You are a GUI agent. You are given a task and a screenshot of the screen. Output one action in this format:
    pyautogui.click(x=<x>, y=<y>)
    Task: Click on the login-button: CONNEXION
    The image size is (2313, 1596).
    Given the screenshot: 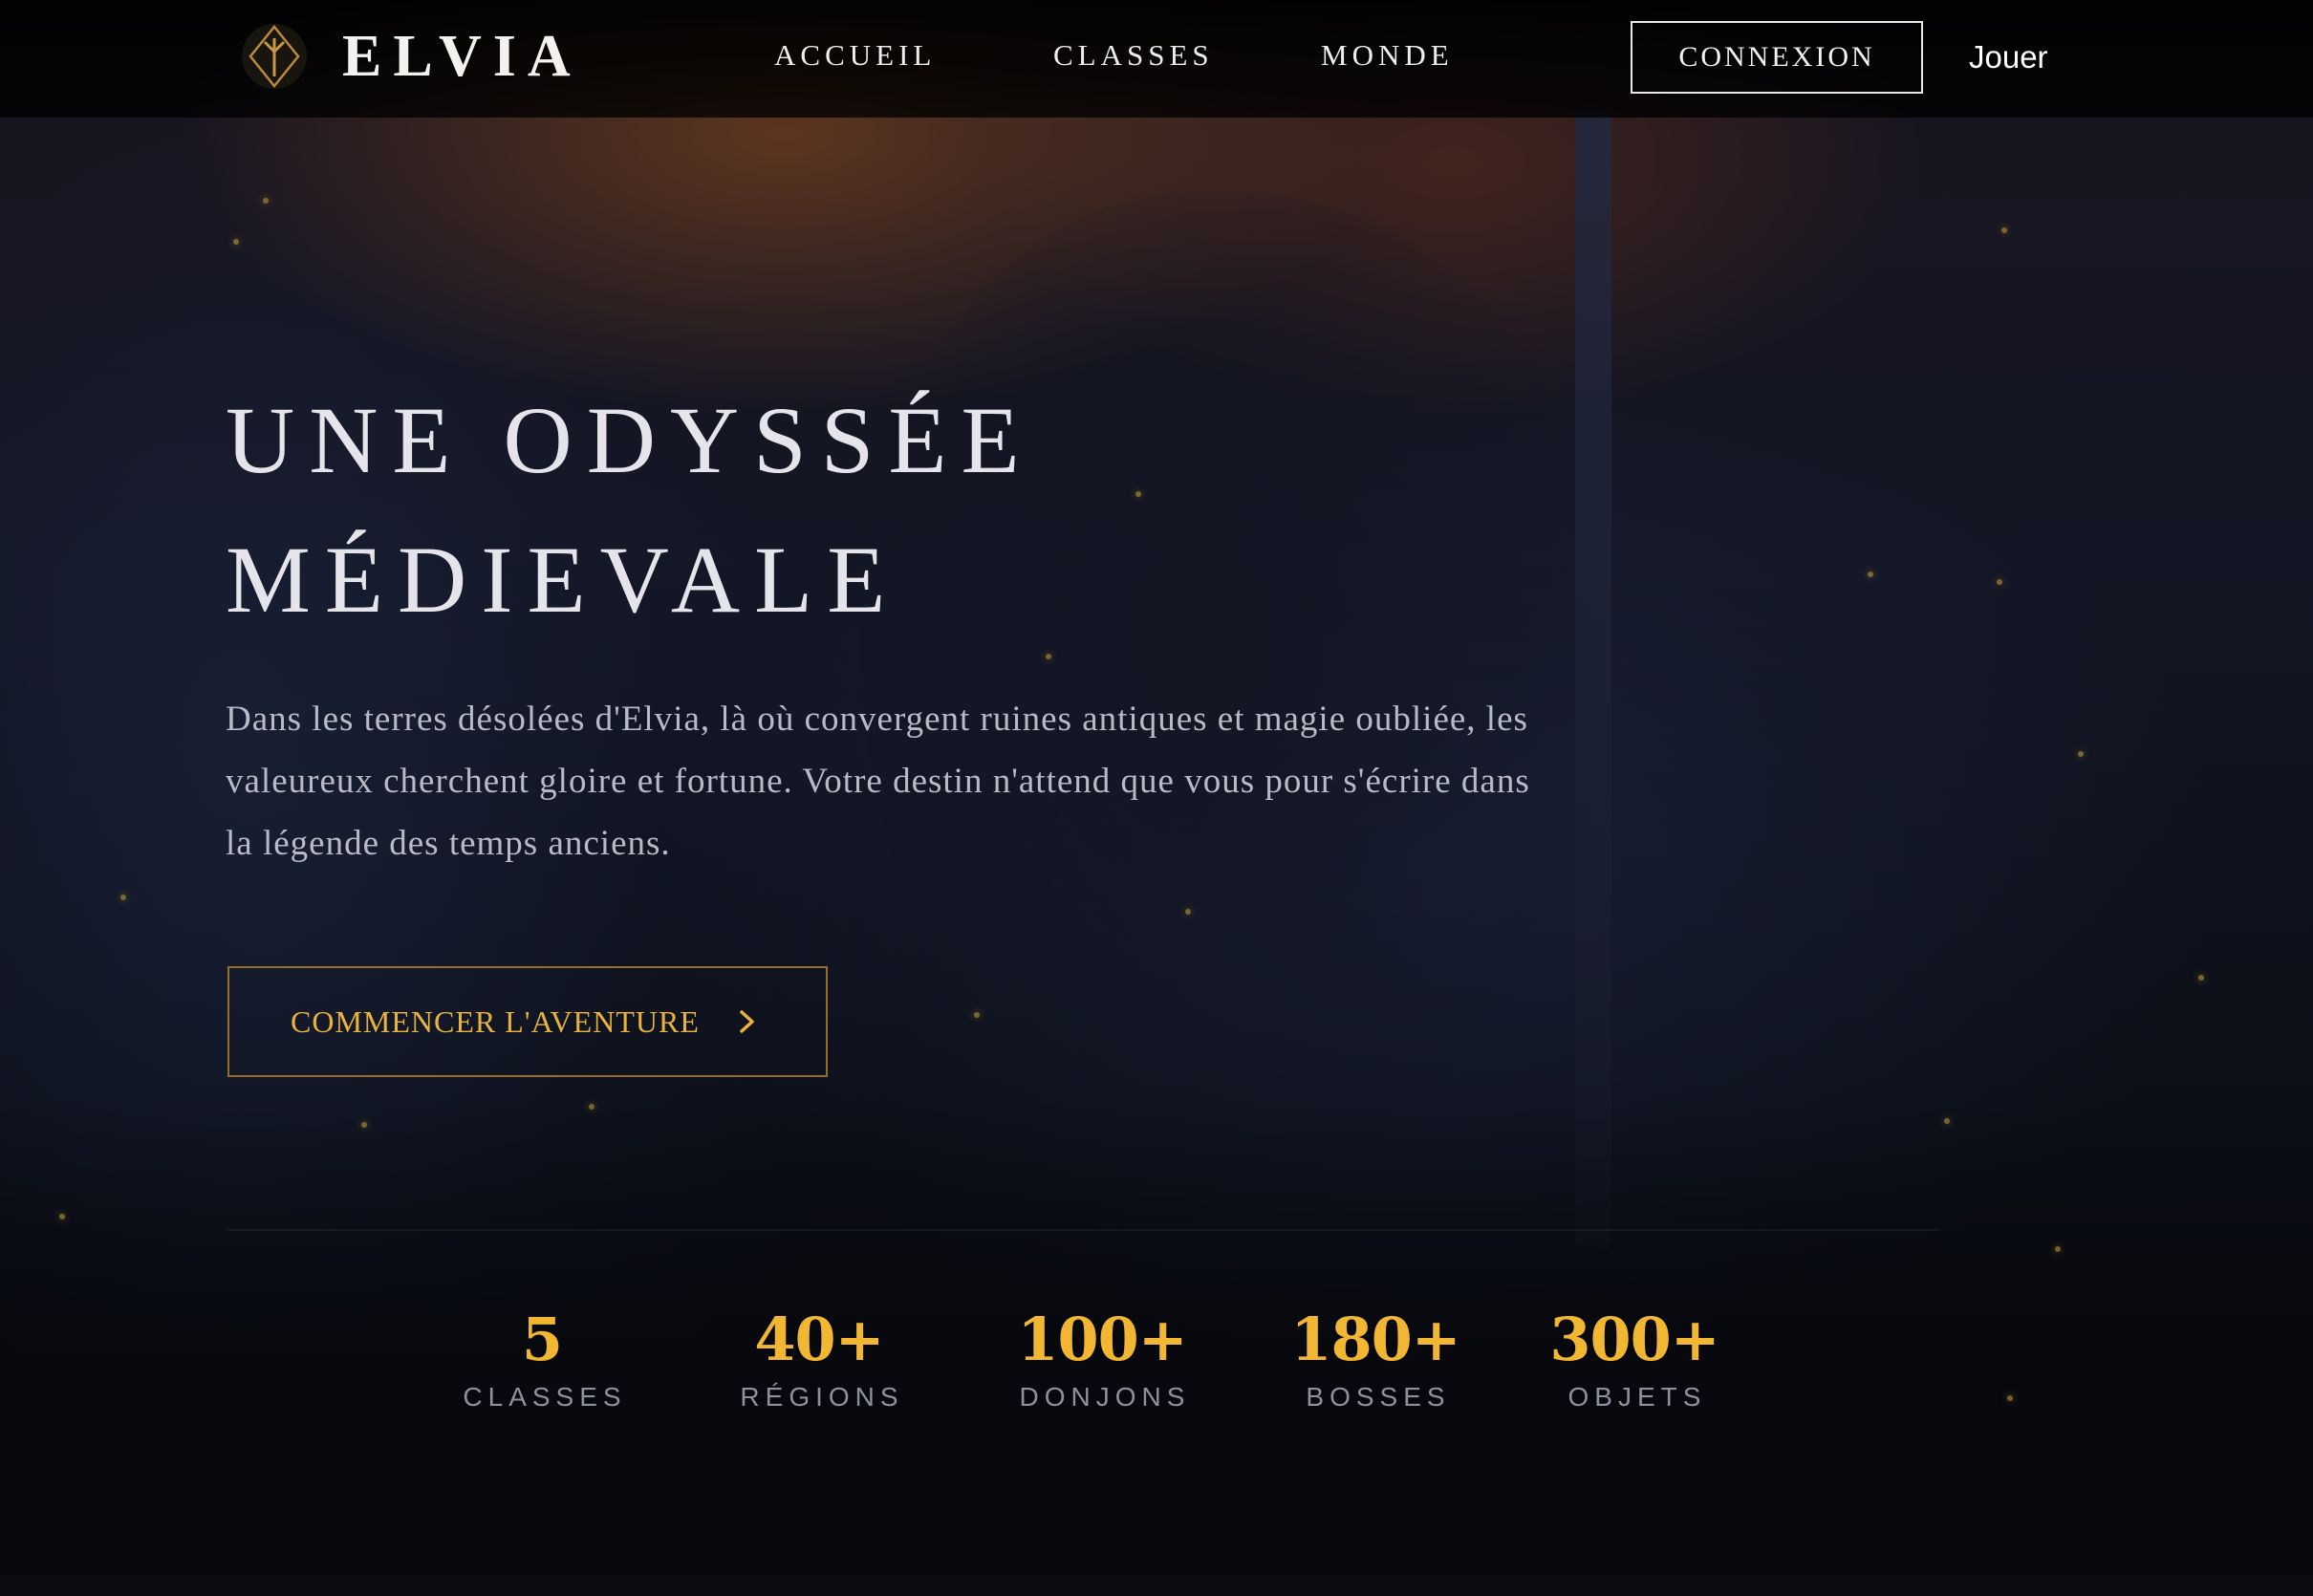 What is the action you would take?
    pyautogui.click(x=1777, y=58)
    